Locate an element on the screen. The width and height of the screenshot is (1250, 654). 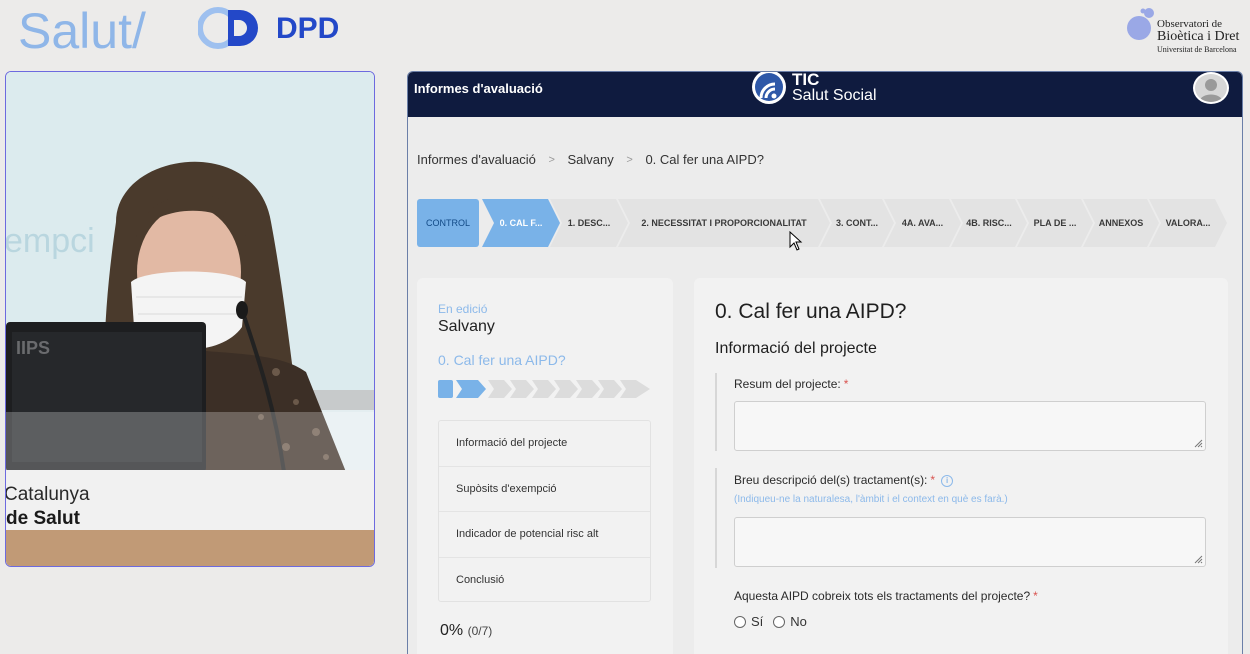
app-navbar: Informes d'avaluació TIC Salut Social is located at coordinates (825, 94).